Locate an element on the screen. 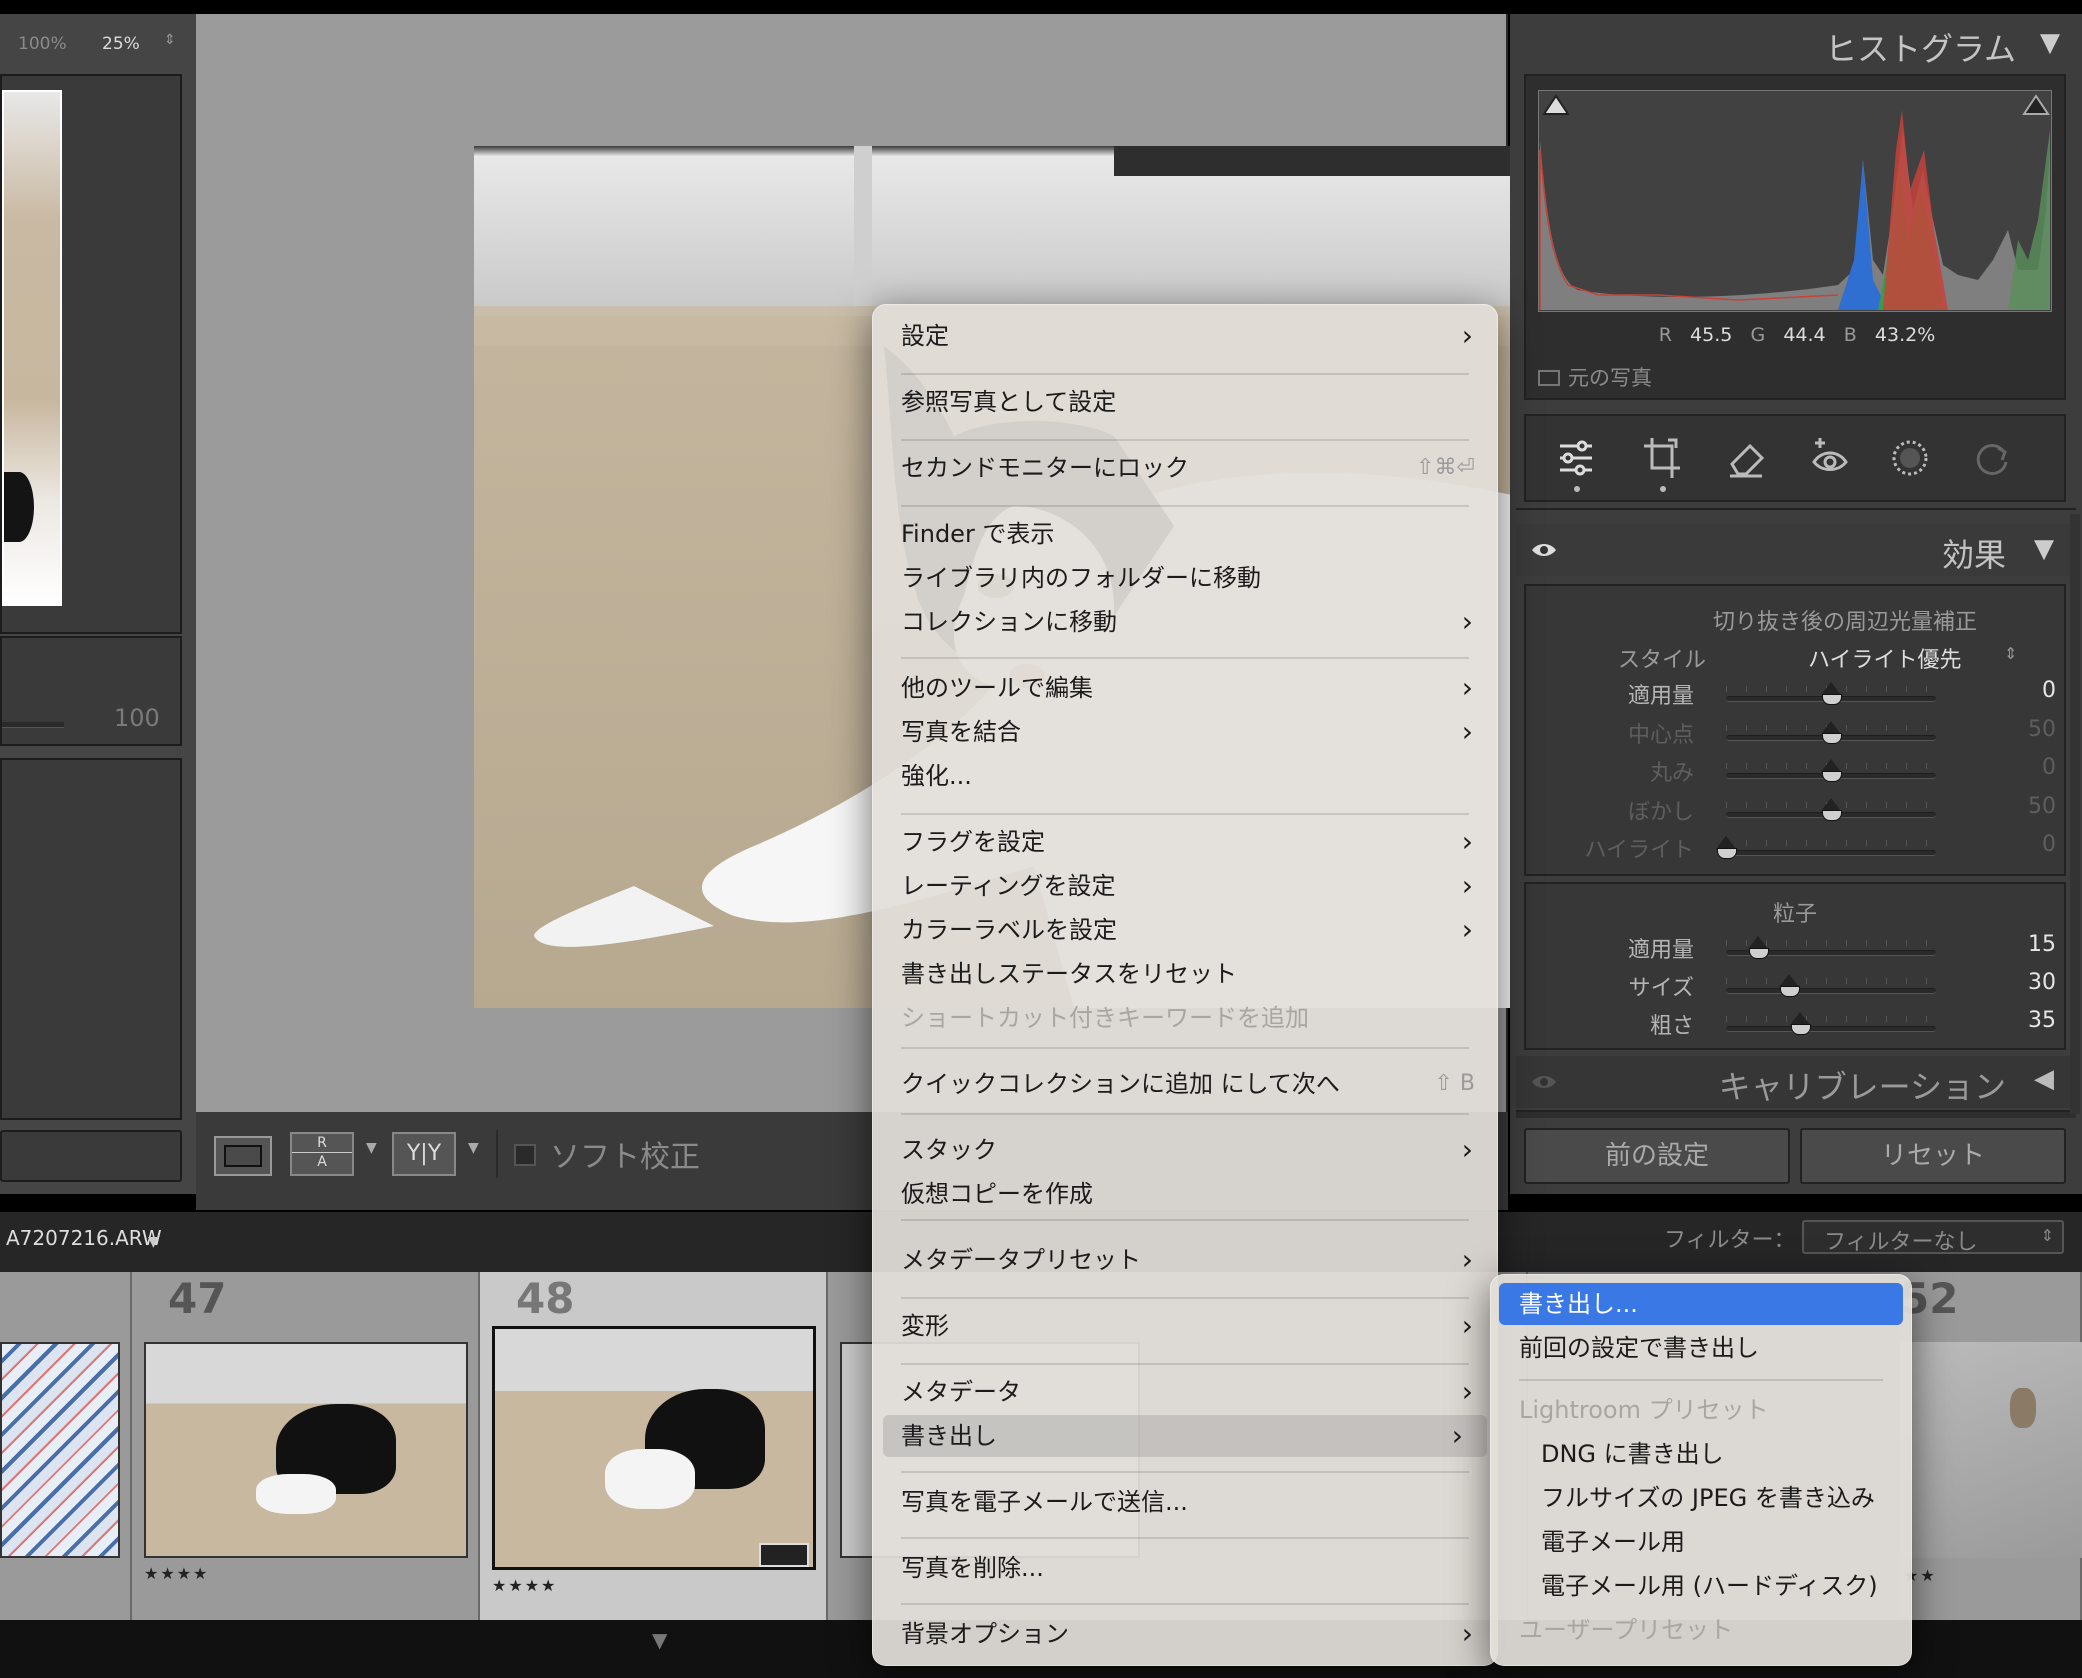  navigator-preview is located at coordinates (91, 354).